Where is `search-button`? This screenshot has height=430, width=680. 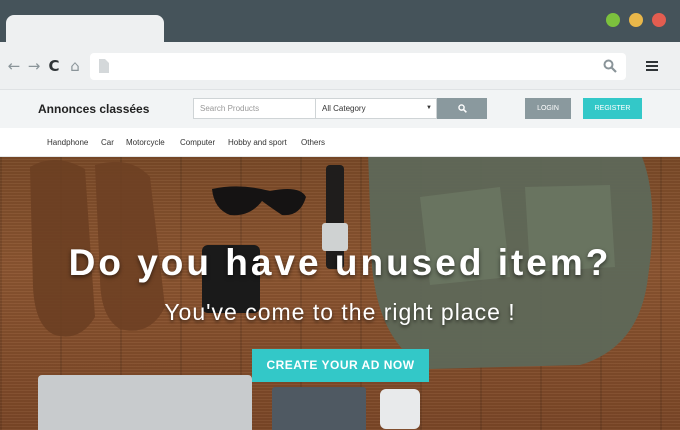
search-button is located at coordinates (462, 108).